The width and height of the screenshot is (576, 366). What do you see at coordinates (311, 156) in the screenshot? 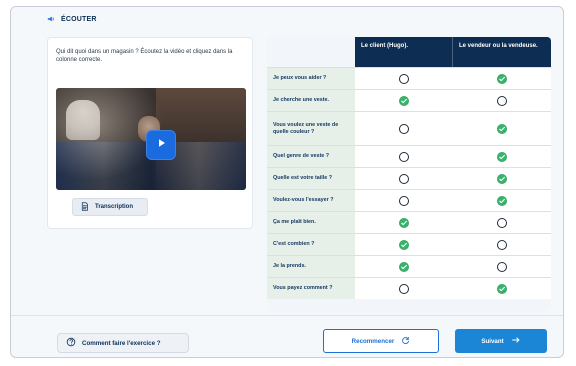
I see `row-question: Quel genre de veste ?` at bounding box center [311, 156].